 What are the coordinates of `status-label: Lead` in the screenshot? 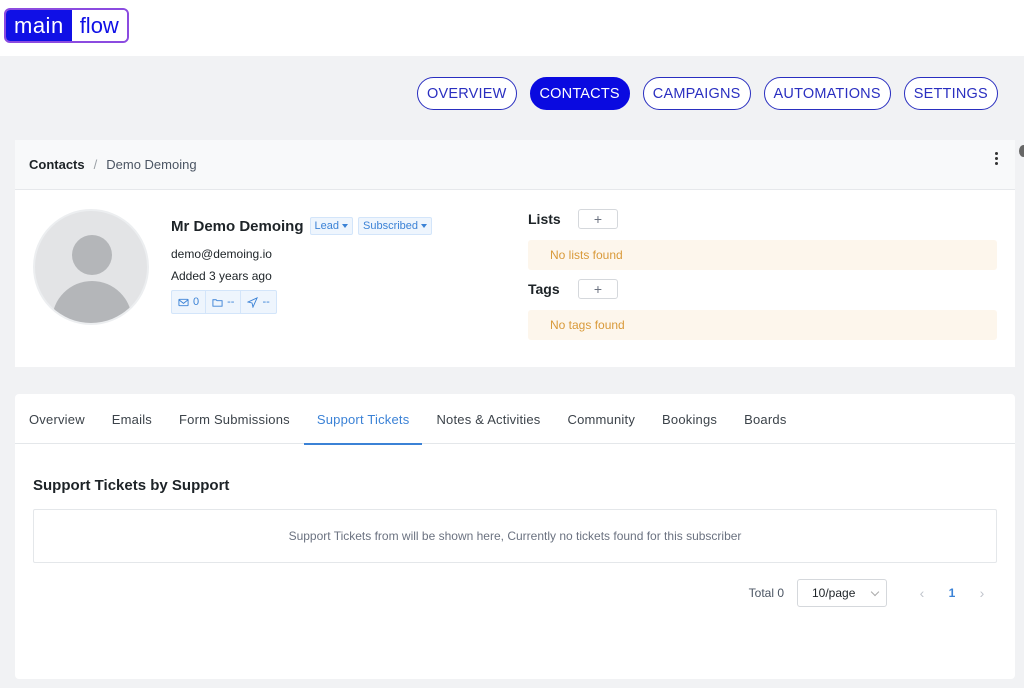 It's located at (326, 226).